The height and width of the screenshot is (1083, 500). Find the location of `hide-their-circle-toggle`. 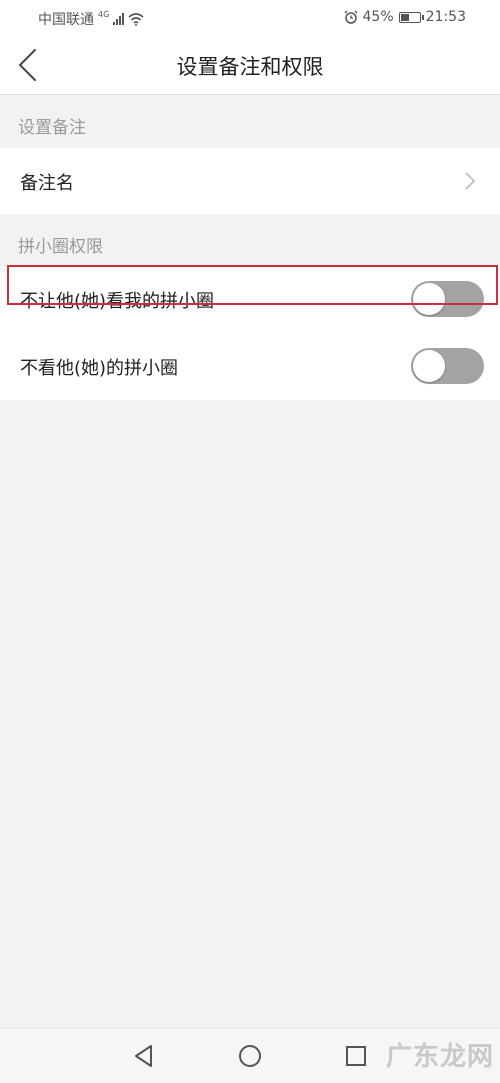

hide-their-circle-toggle is located at coordinates (447, 366).